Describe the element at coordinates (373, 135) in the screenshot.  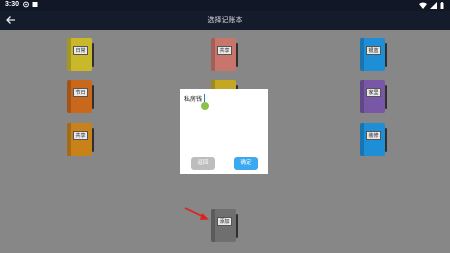
I see `notebook-label: 装修` at that location.